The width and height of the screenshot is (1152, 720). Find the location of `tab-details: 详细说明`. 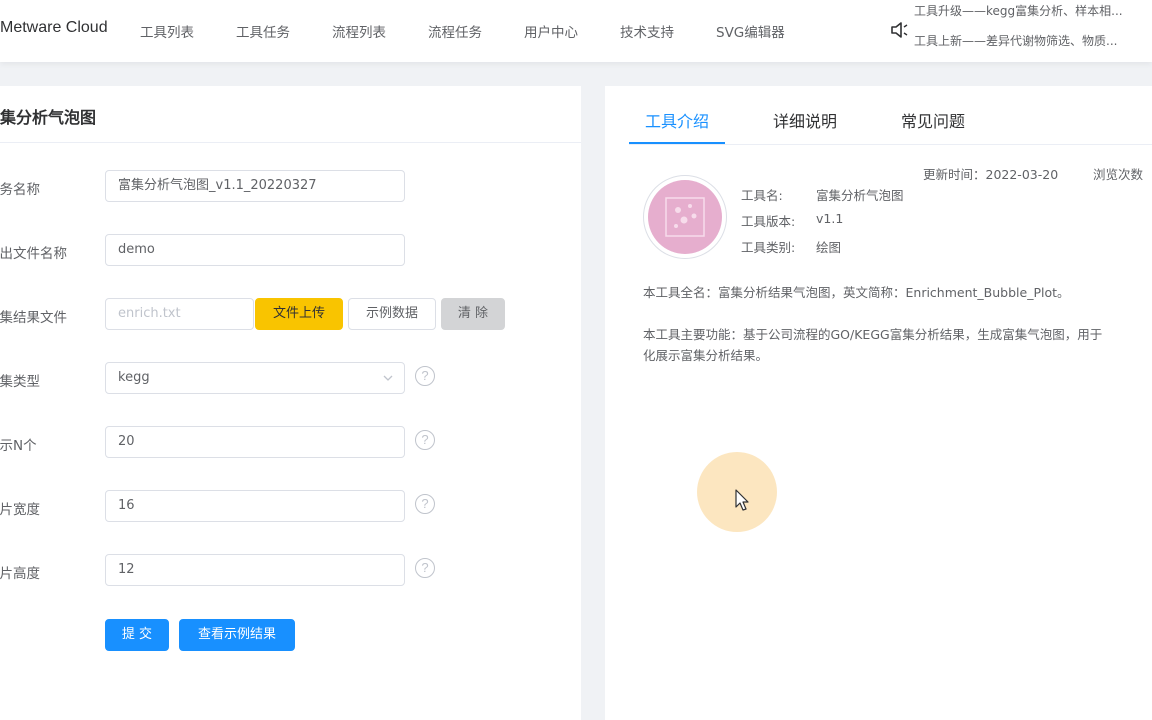

tab-details: 详细说明 is located at coordinates (805, 120).